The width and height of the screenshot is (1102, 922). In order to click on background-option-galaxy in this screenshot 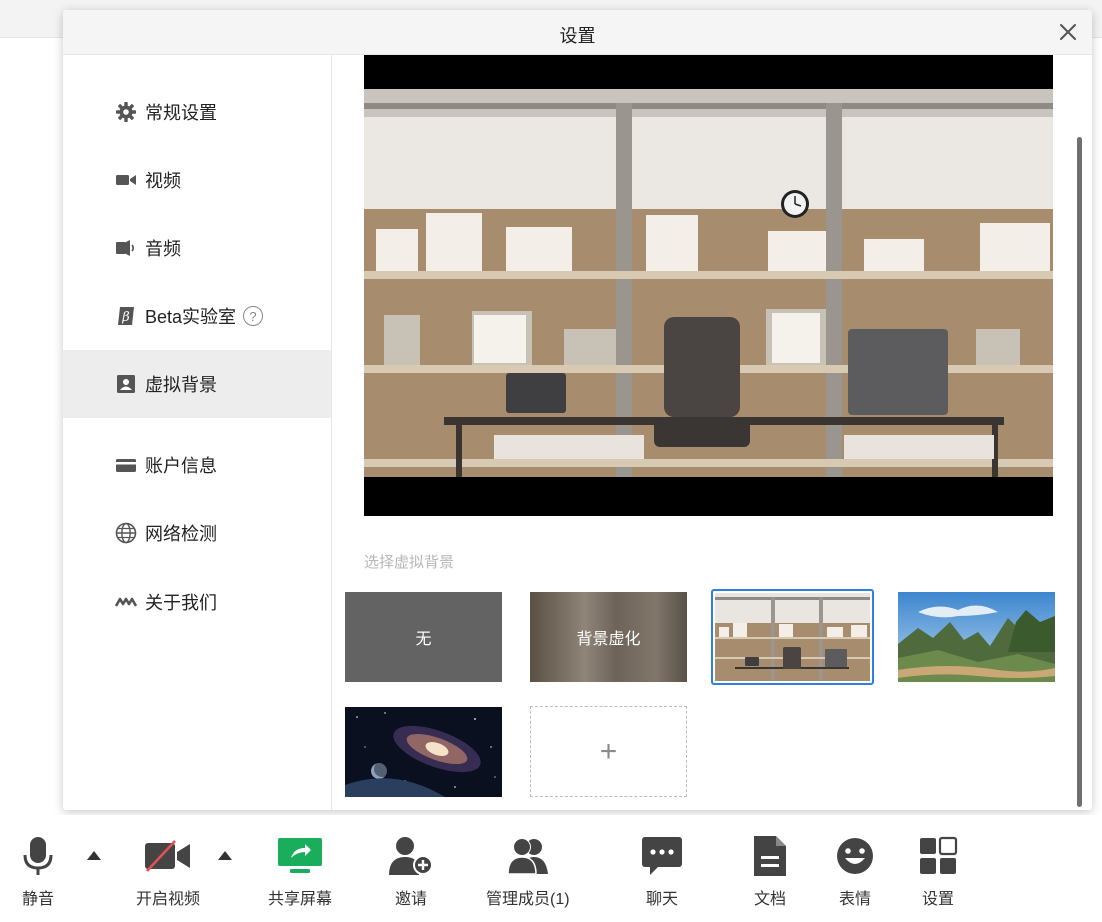, I will do `click(423, 752)`.